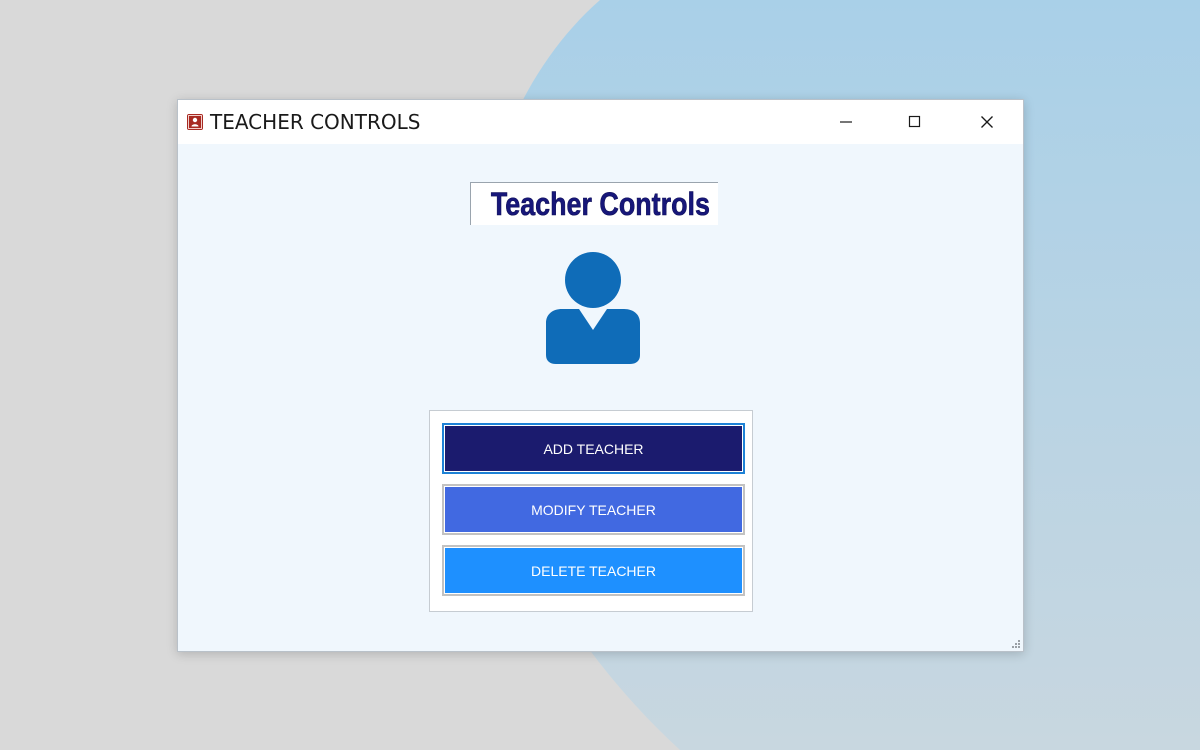  I want to click on maximize-button, so click(915, 122).